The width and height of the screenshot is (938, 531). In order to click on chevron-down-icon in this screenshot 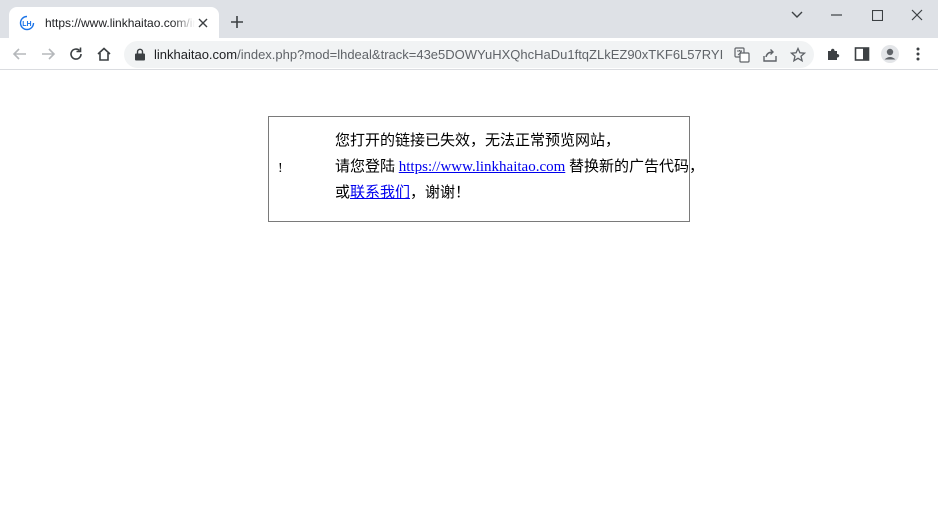, I will do `click(797, 15)`.